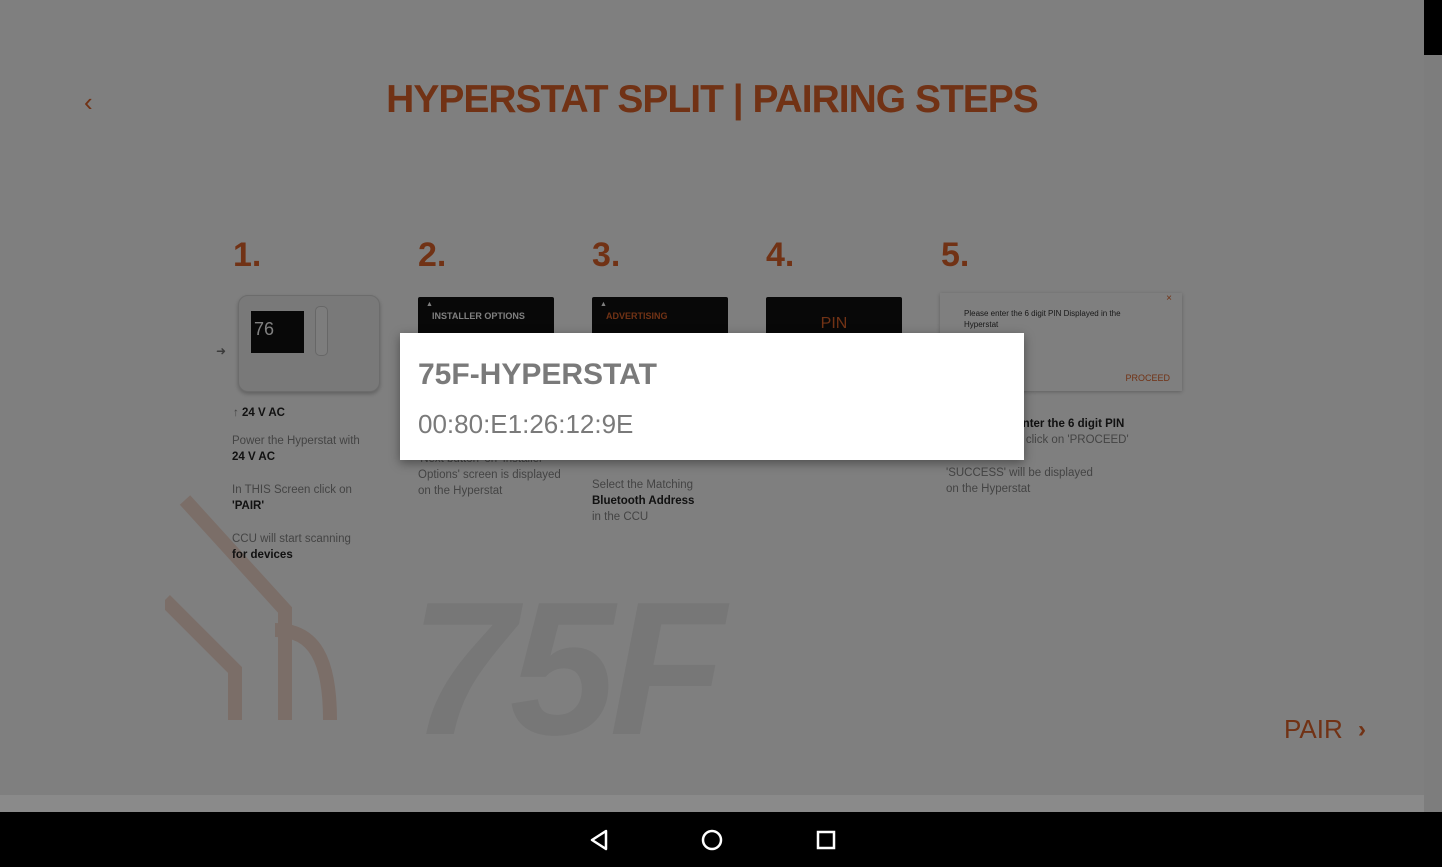 The width and height of the screenshot is (1442, 867). I want to click on screen-bottom-edge, so click(712, 803).